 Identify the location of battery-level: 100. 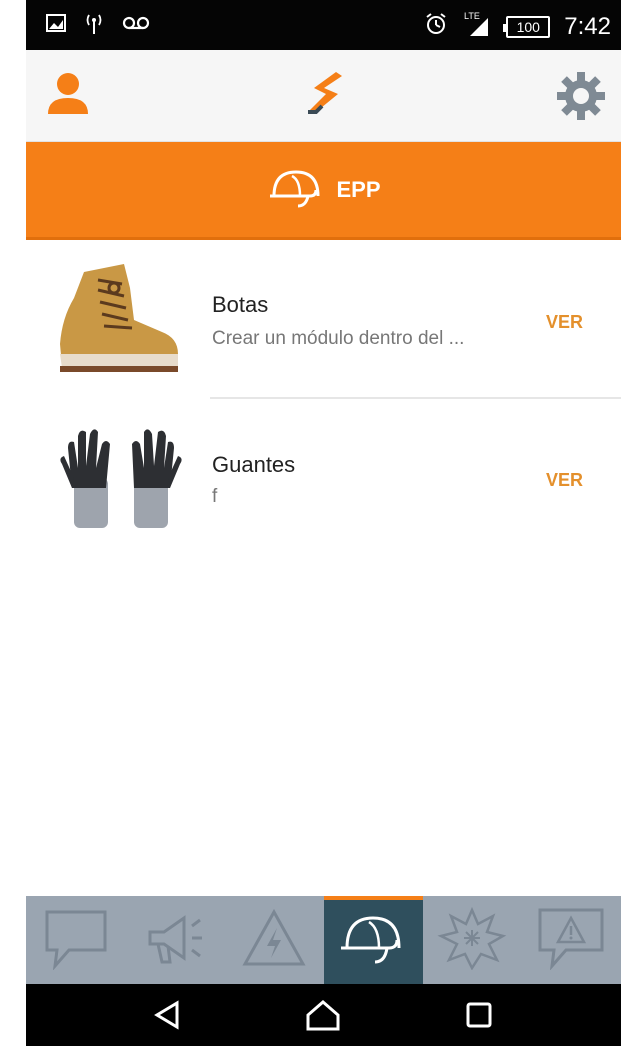
(528, 26).